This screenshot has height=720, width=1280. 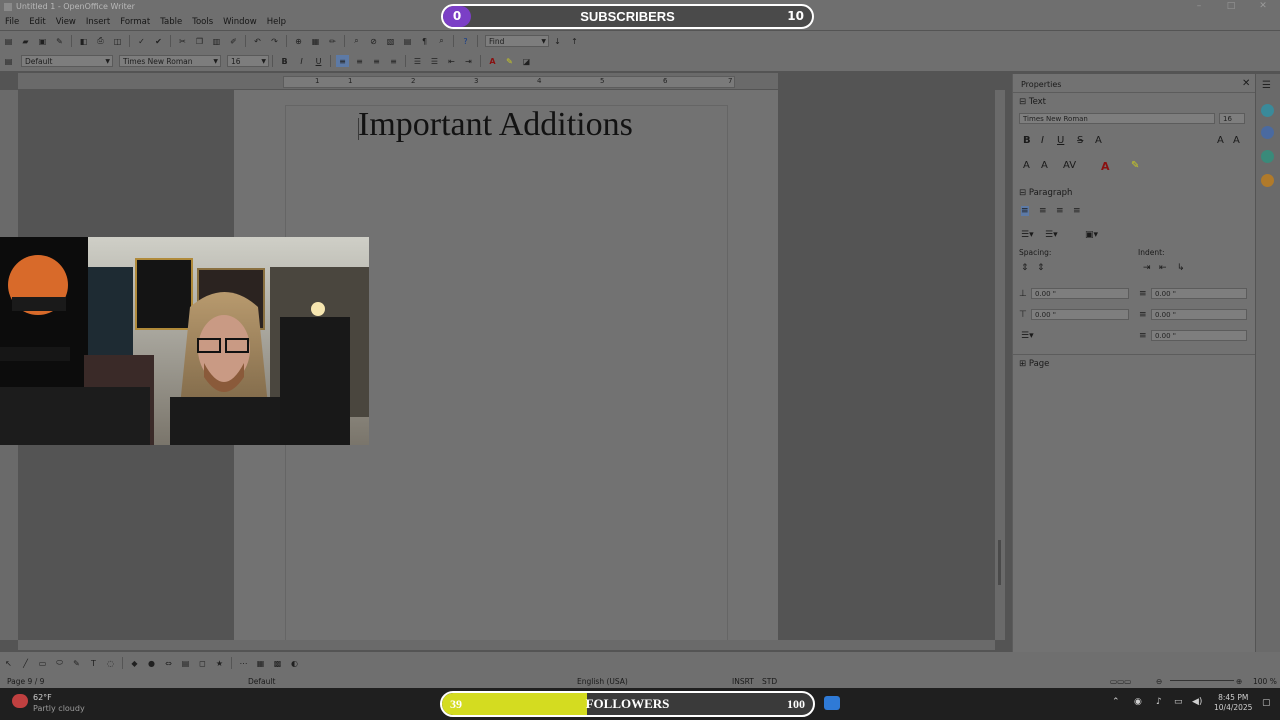 What do you see at coordinates (93, 663) in the screenshot?
I see `text-icon: T` at bounding box center [93, 663].